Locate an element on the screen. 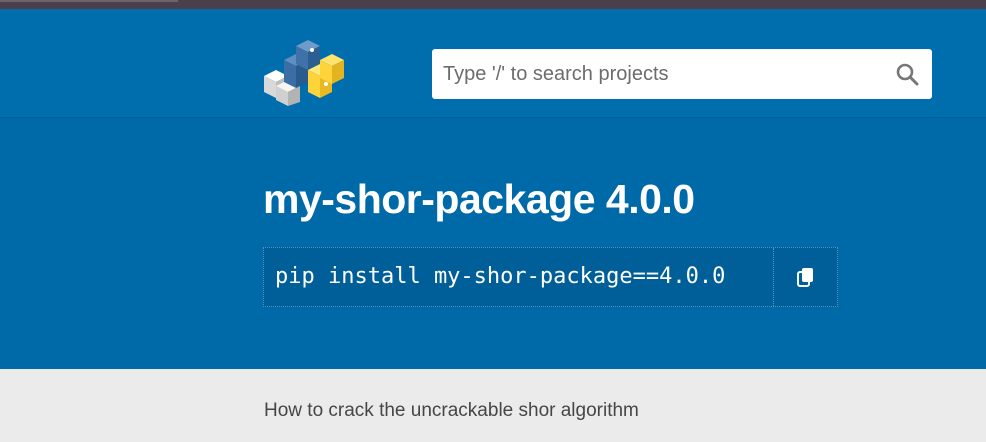 The image size is (986, 442). pypi-logo is located at coordinates (304, 71).